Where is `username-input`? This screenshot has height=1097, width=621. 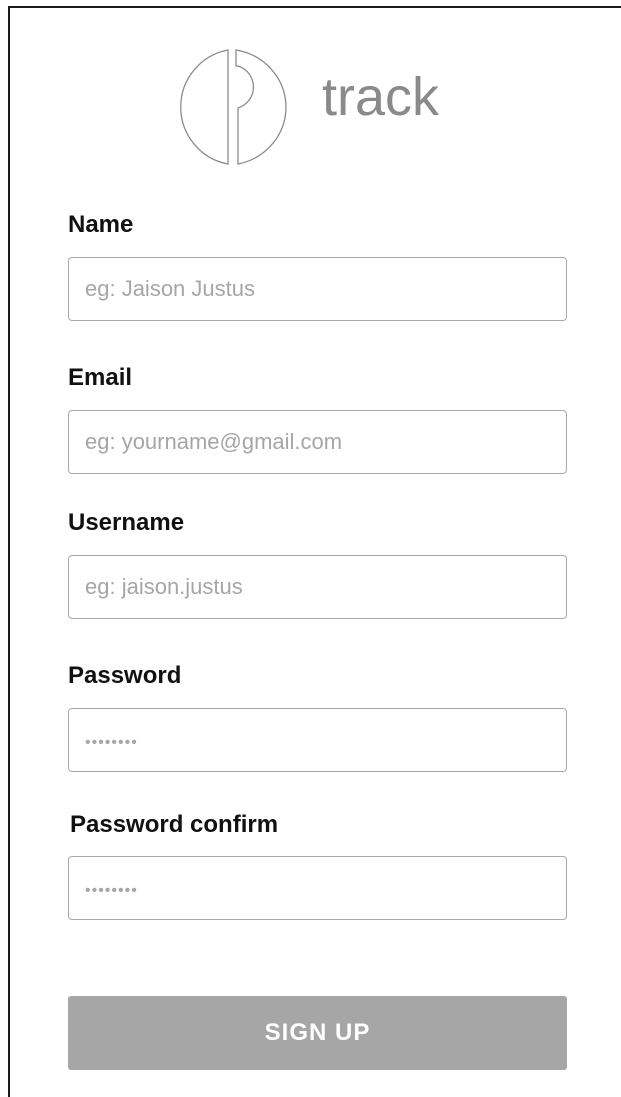 username-input is located at coordinates (317, 587).